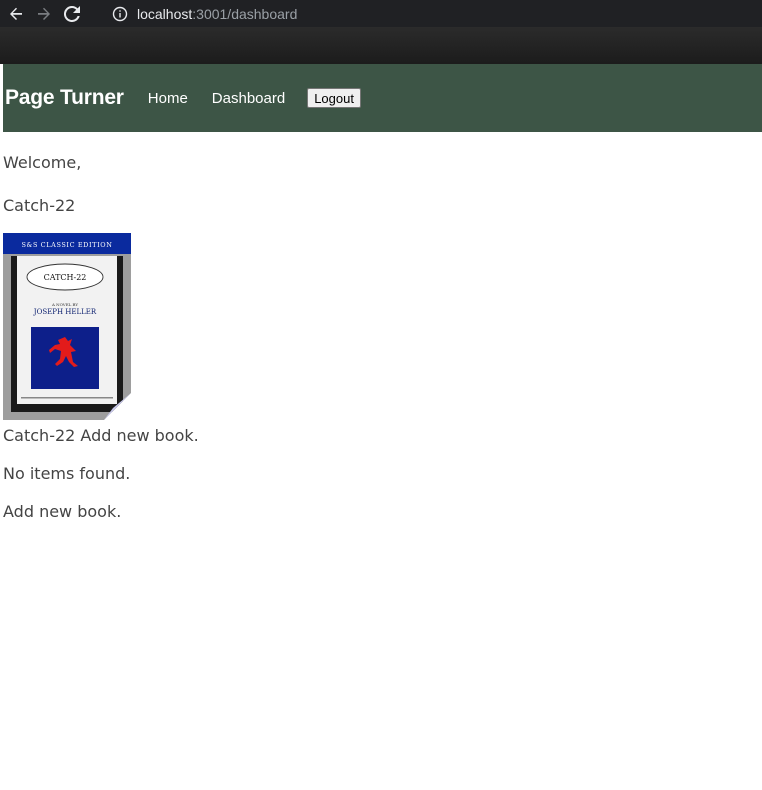 The height and width of the screenshot is (790, 762). What do you see at coordinates (432, 13) in the screenshot?
I see `address-bar: localhost:3001/dashboard` at bounding box center [432, 13].